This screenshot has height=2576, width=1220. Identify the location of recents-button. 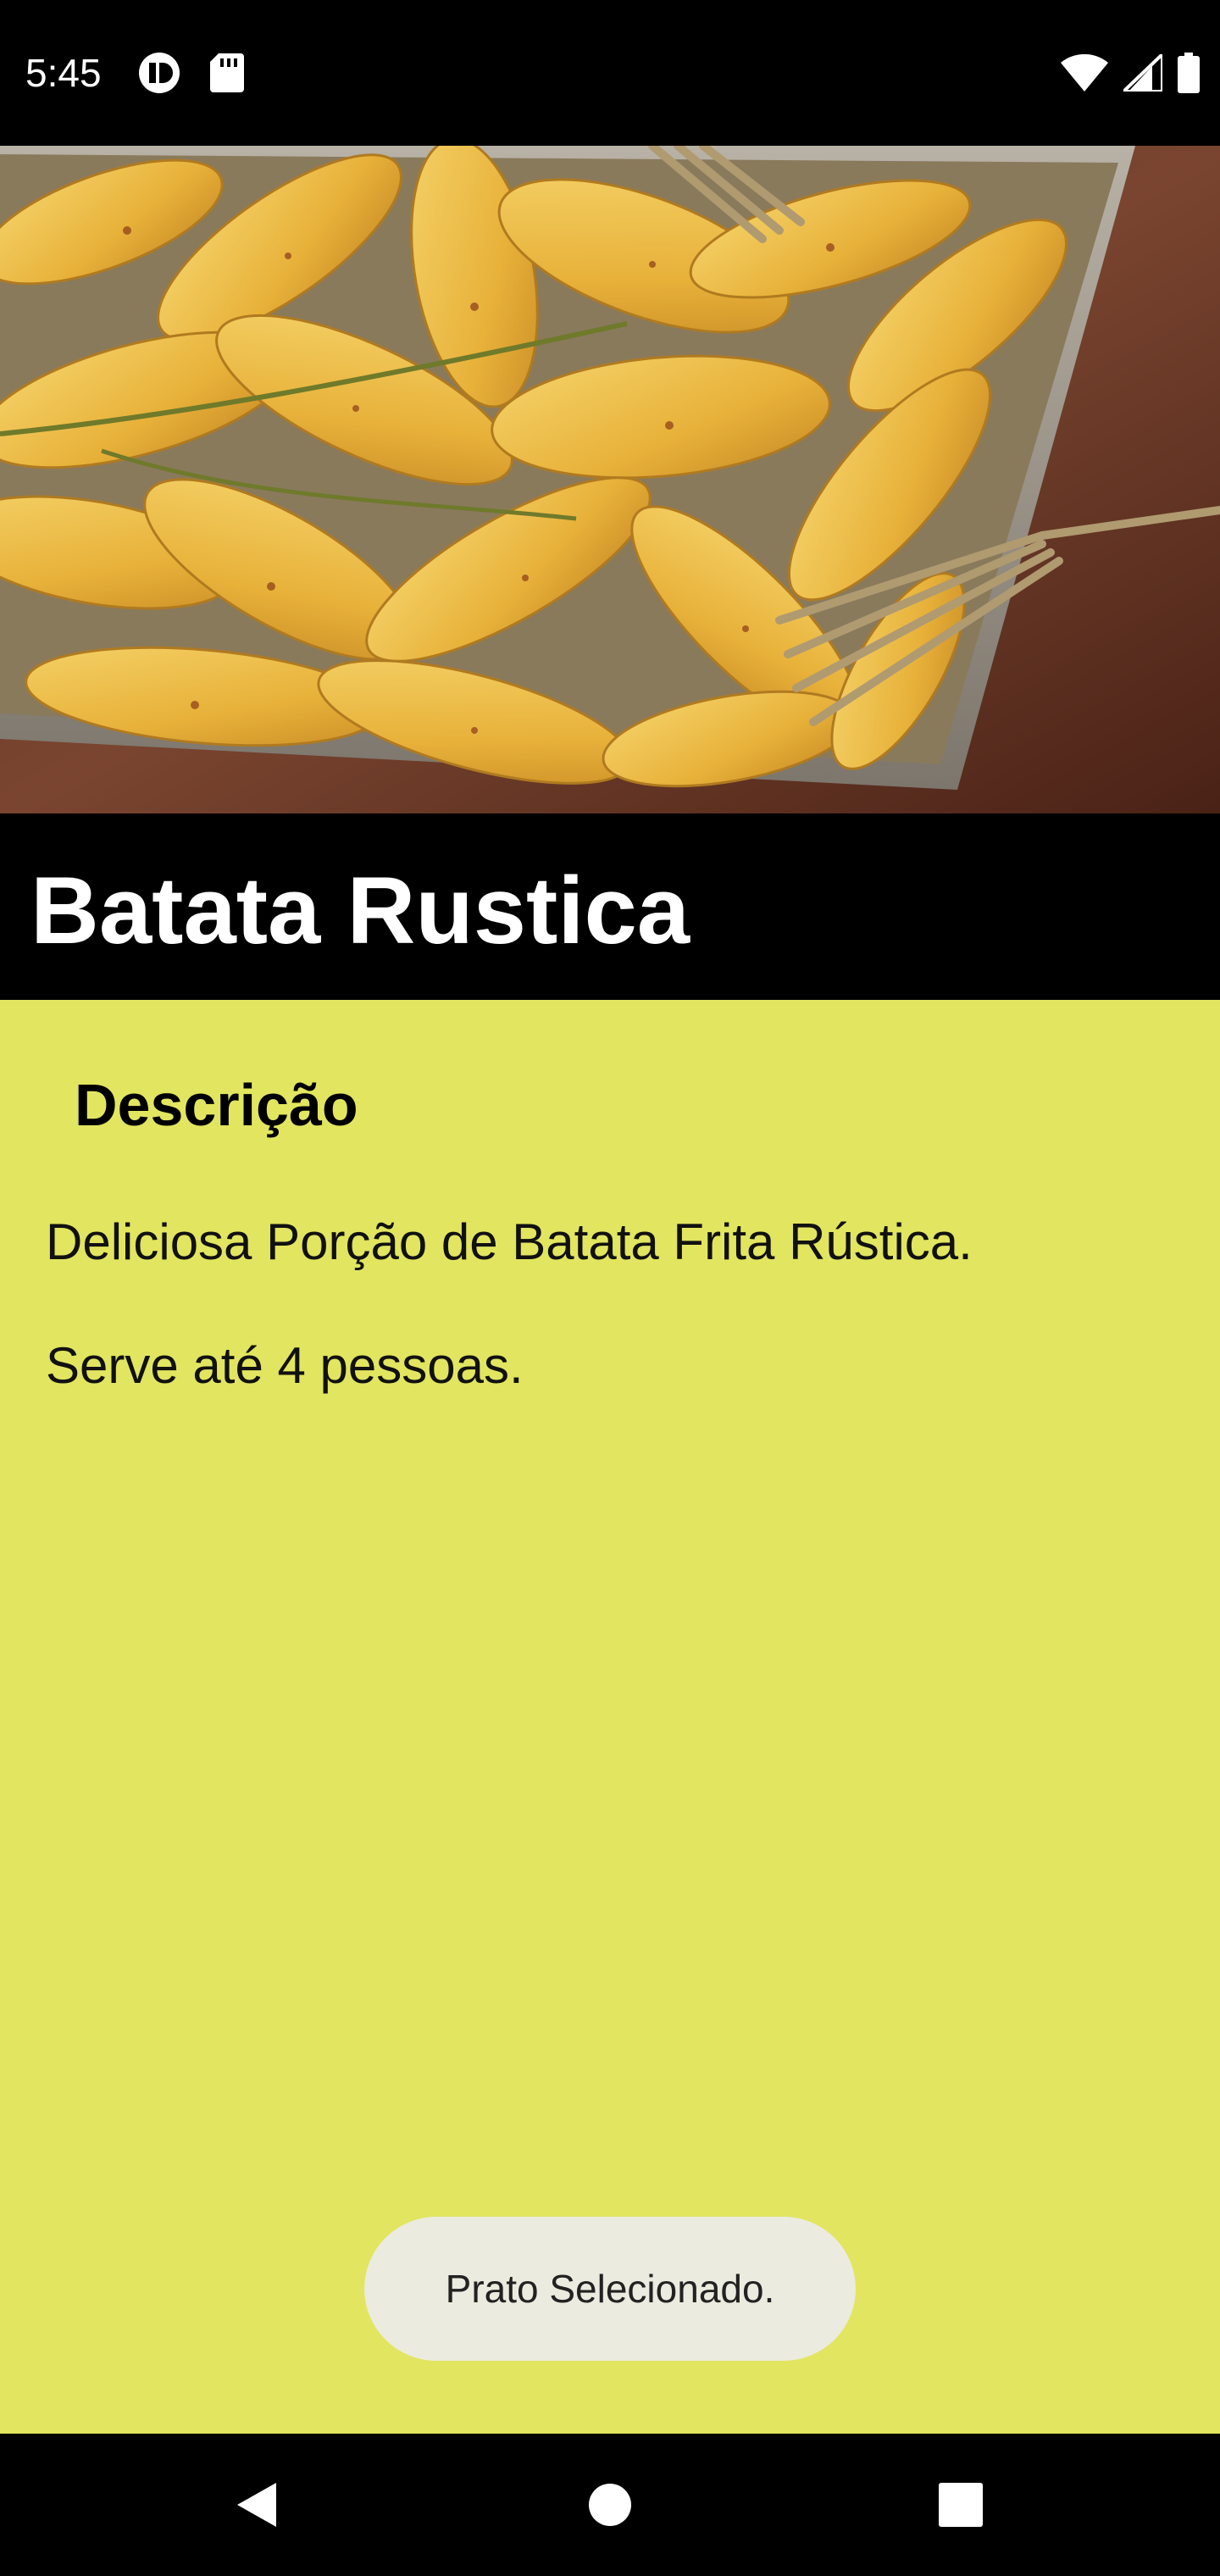
(961, 2505).